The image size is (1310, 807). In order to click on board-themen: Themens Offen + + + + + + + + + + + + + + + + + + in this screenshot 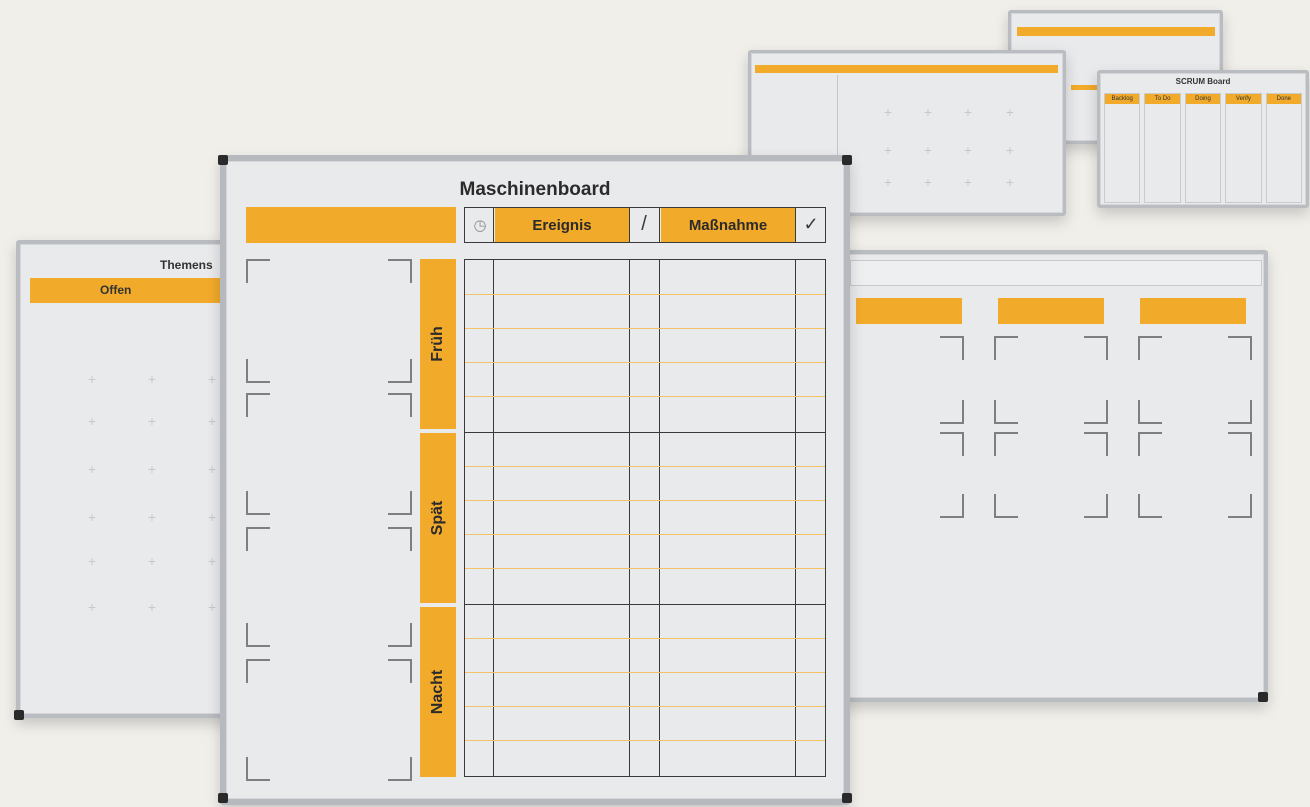, I will do `click(130, 480)`.